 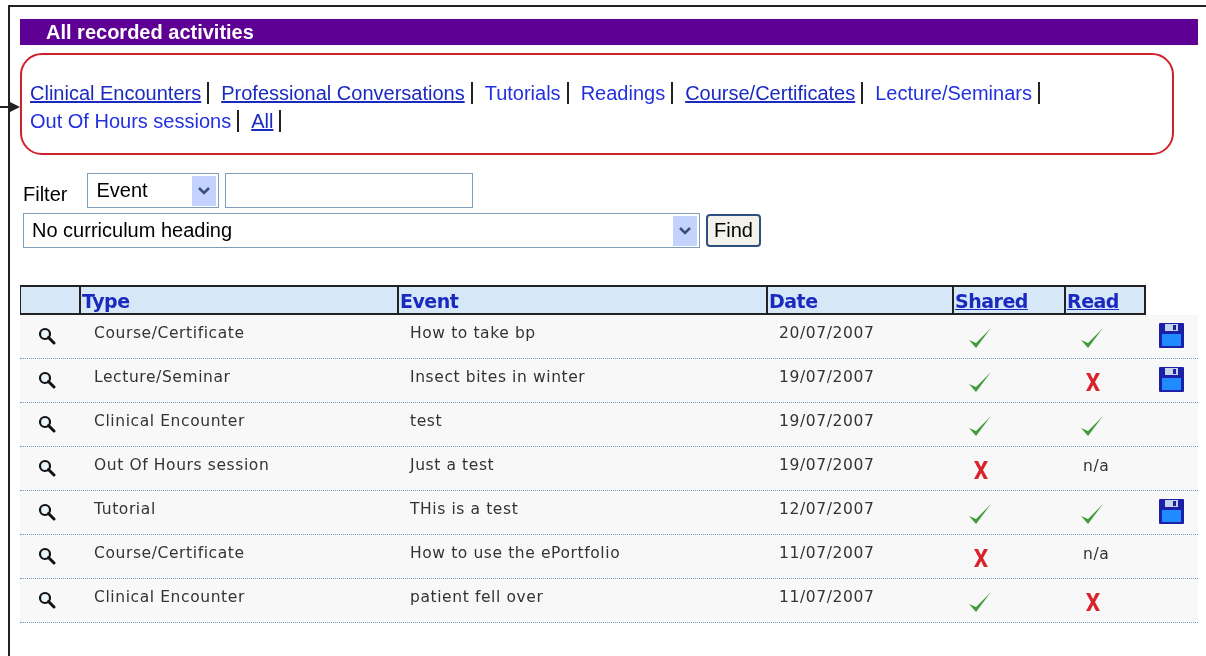 What do you see at coordinates (182, 464) in the screenshot?
I see `table-cell-text: Out Of Hours session` at bounding box center [182, 464].